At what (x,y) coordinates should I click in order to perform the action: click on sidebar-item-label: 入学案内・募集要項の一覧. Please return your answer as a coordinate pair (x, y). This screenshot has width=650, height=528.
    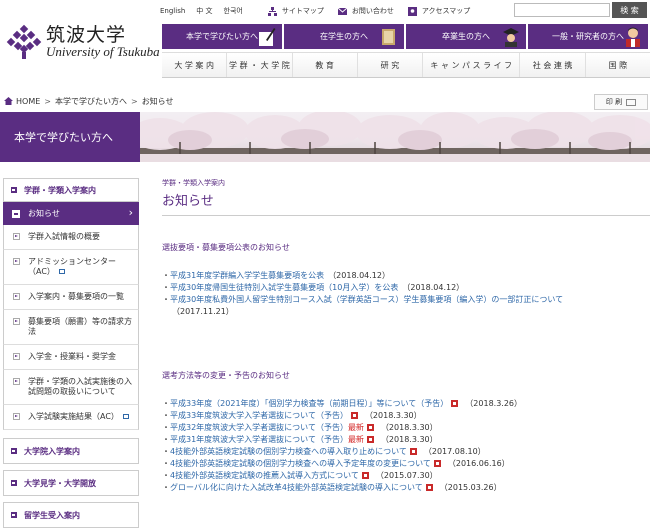
    Looking at the image, I should click on (76, 296).